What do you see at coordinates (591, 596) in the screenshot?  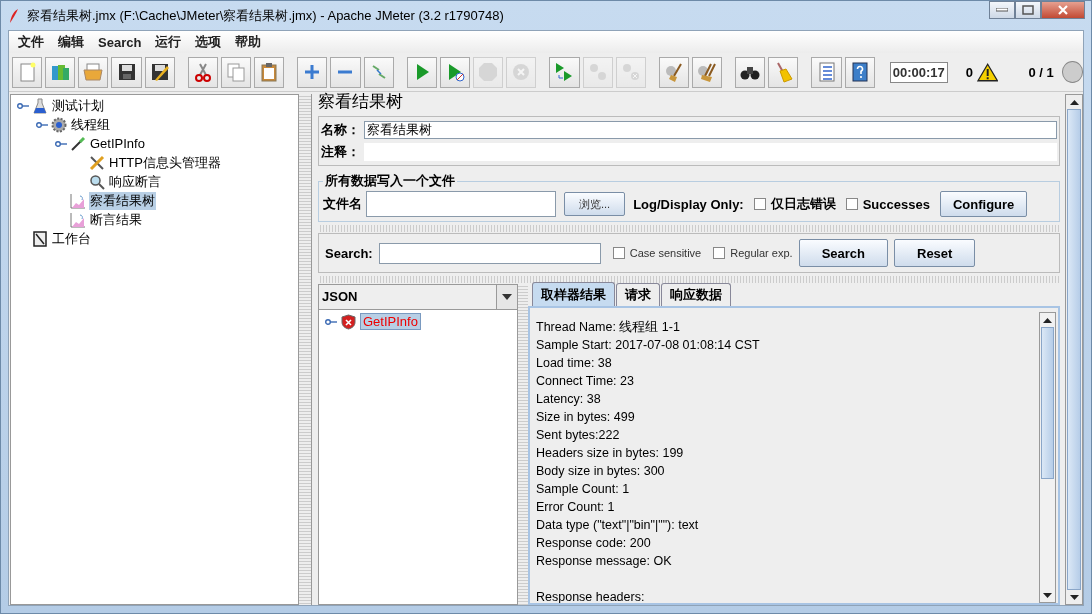 I see `result-line: Response headers:` at bounding box center [591, 596].